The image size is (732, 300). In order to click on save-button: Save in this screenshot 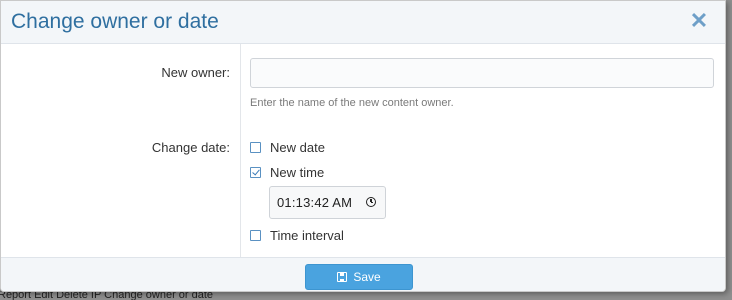, I will do `click(359, 277)`.